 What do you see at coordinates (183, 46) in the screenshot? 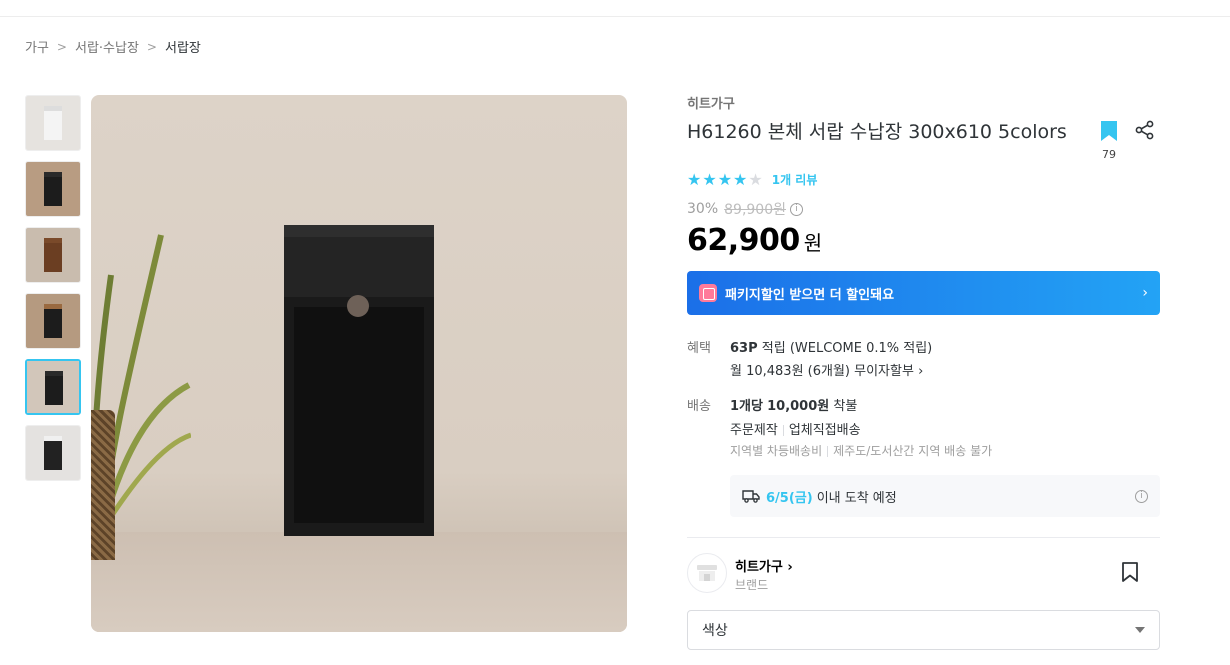
I see `breadcrumb-item-drawer: 서랍장` at bounding box center [183, 46].